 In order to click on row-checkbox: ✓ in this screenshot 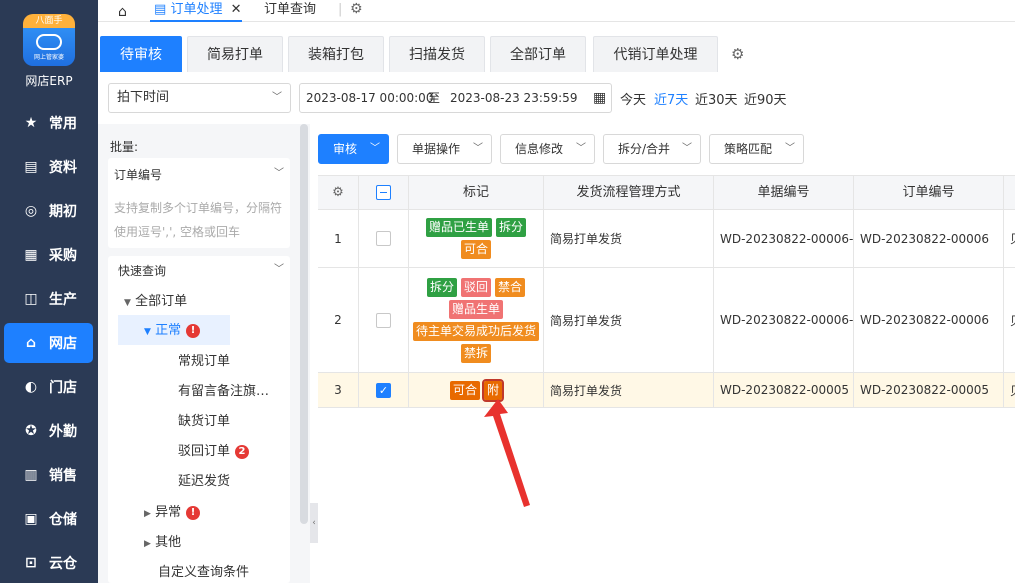, I will do `click(384, 390)`.